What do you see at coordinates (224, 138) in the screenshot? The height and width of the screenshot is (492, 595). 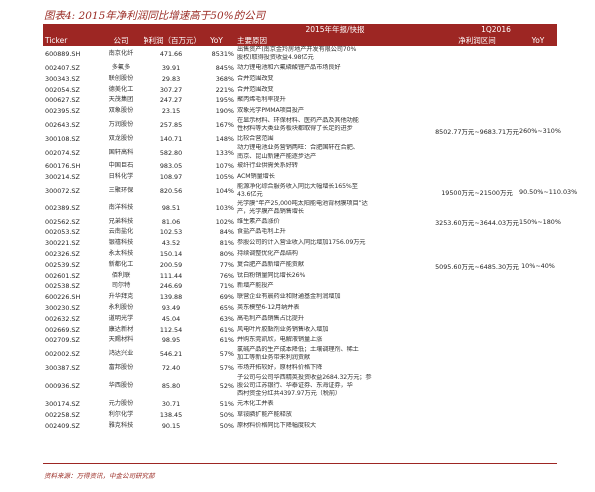 I see `yoy-cell: 148%` at bounding box center [224, 138].